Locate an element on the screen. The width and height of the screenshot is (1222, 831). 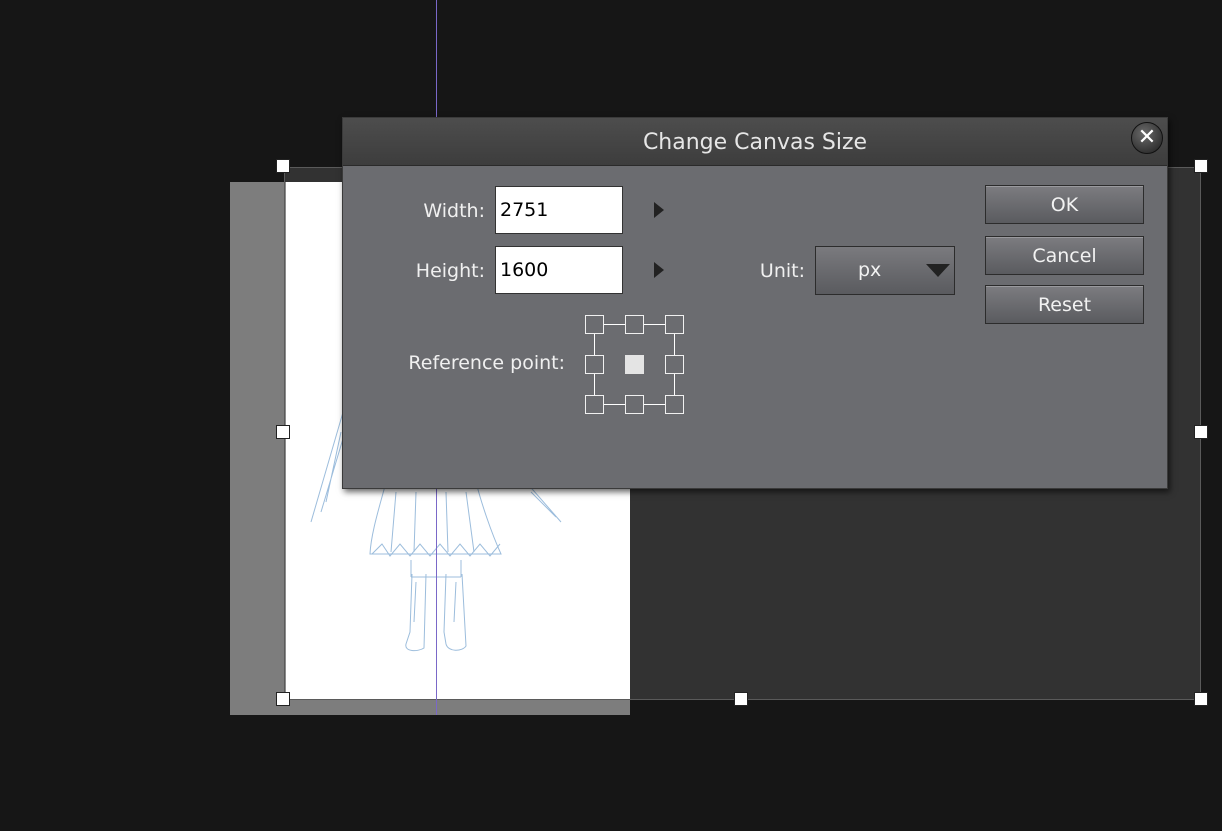
ref-point-top-left is located at coordinates (594, 324).